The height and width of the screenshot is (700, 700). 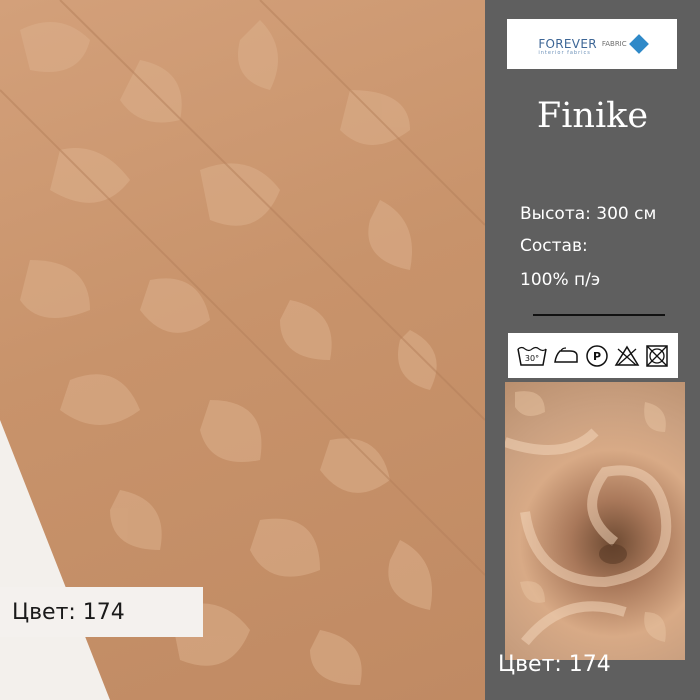 What do you see at coordinates (638, 44) in the screenshot?
I see `brand-diamond-icon` at bounding box center [638, 44].